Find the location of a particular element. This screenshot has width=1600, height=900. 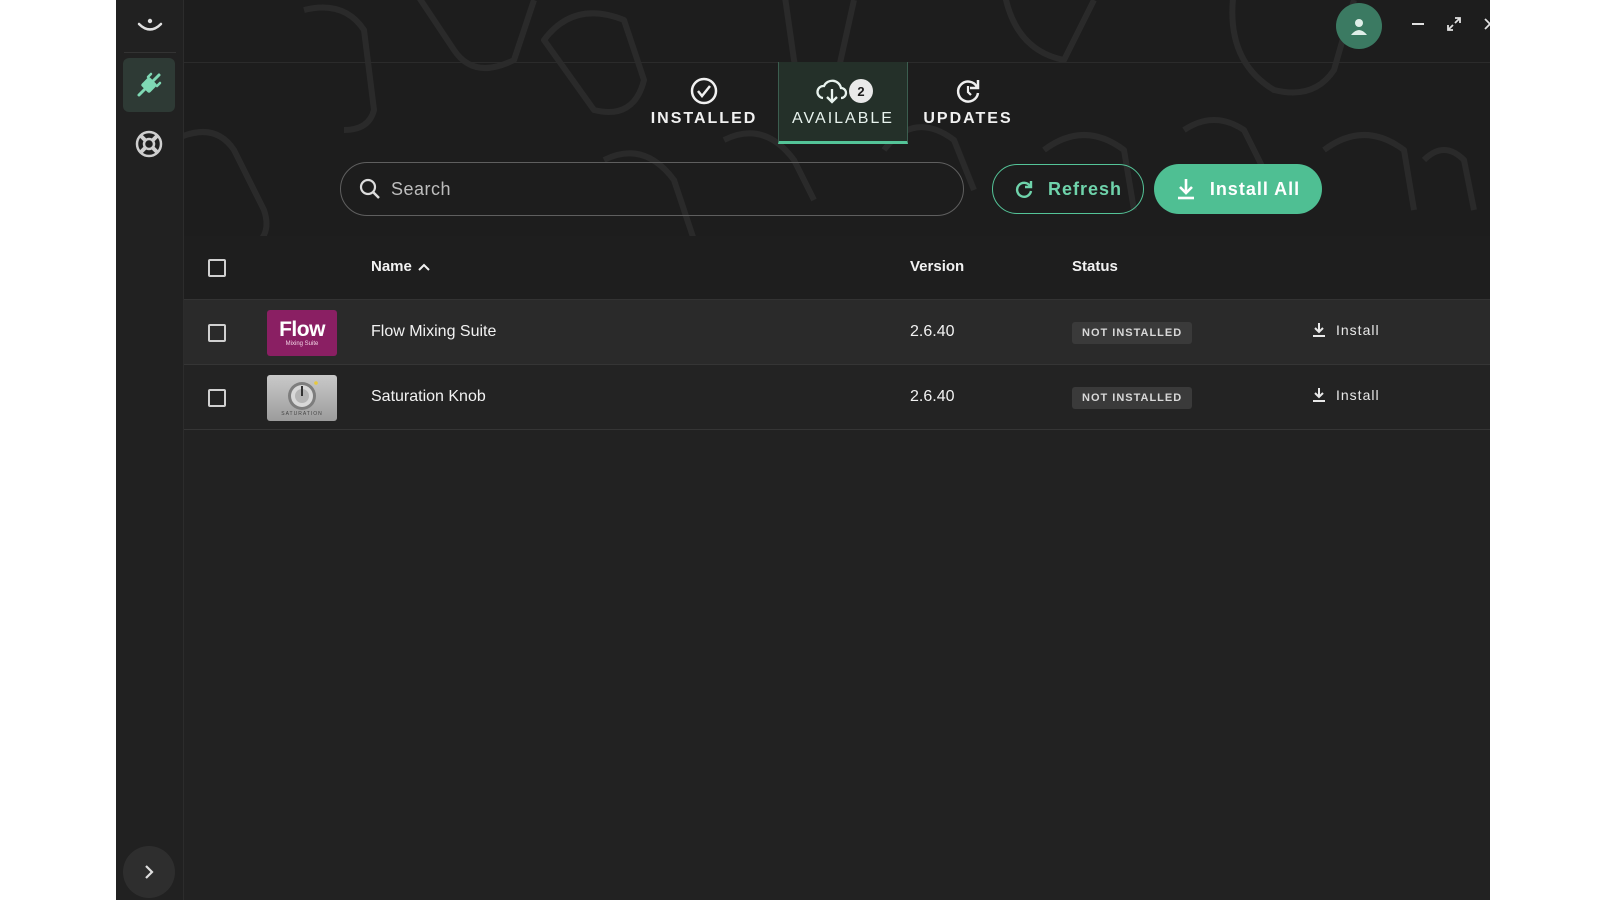

knob-image-icon is located at coordinates (303, 395).